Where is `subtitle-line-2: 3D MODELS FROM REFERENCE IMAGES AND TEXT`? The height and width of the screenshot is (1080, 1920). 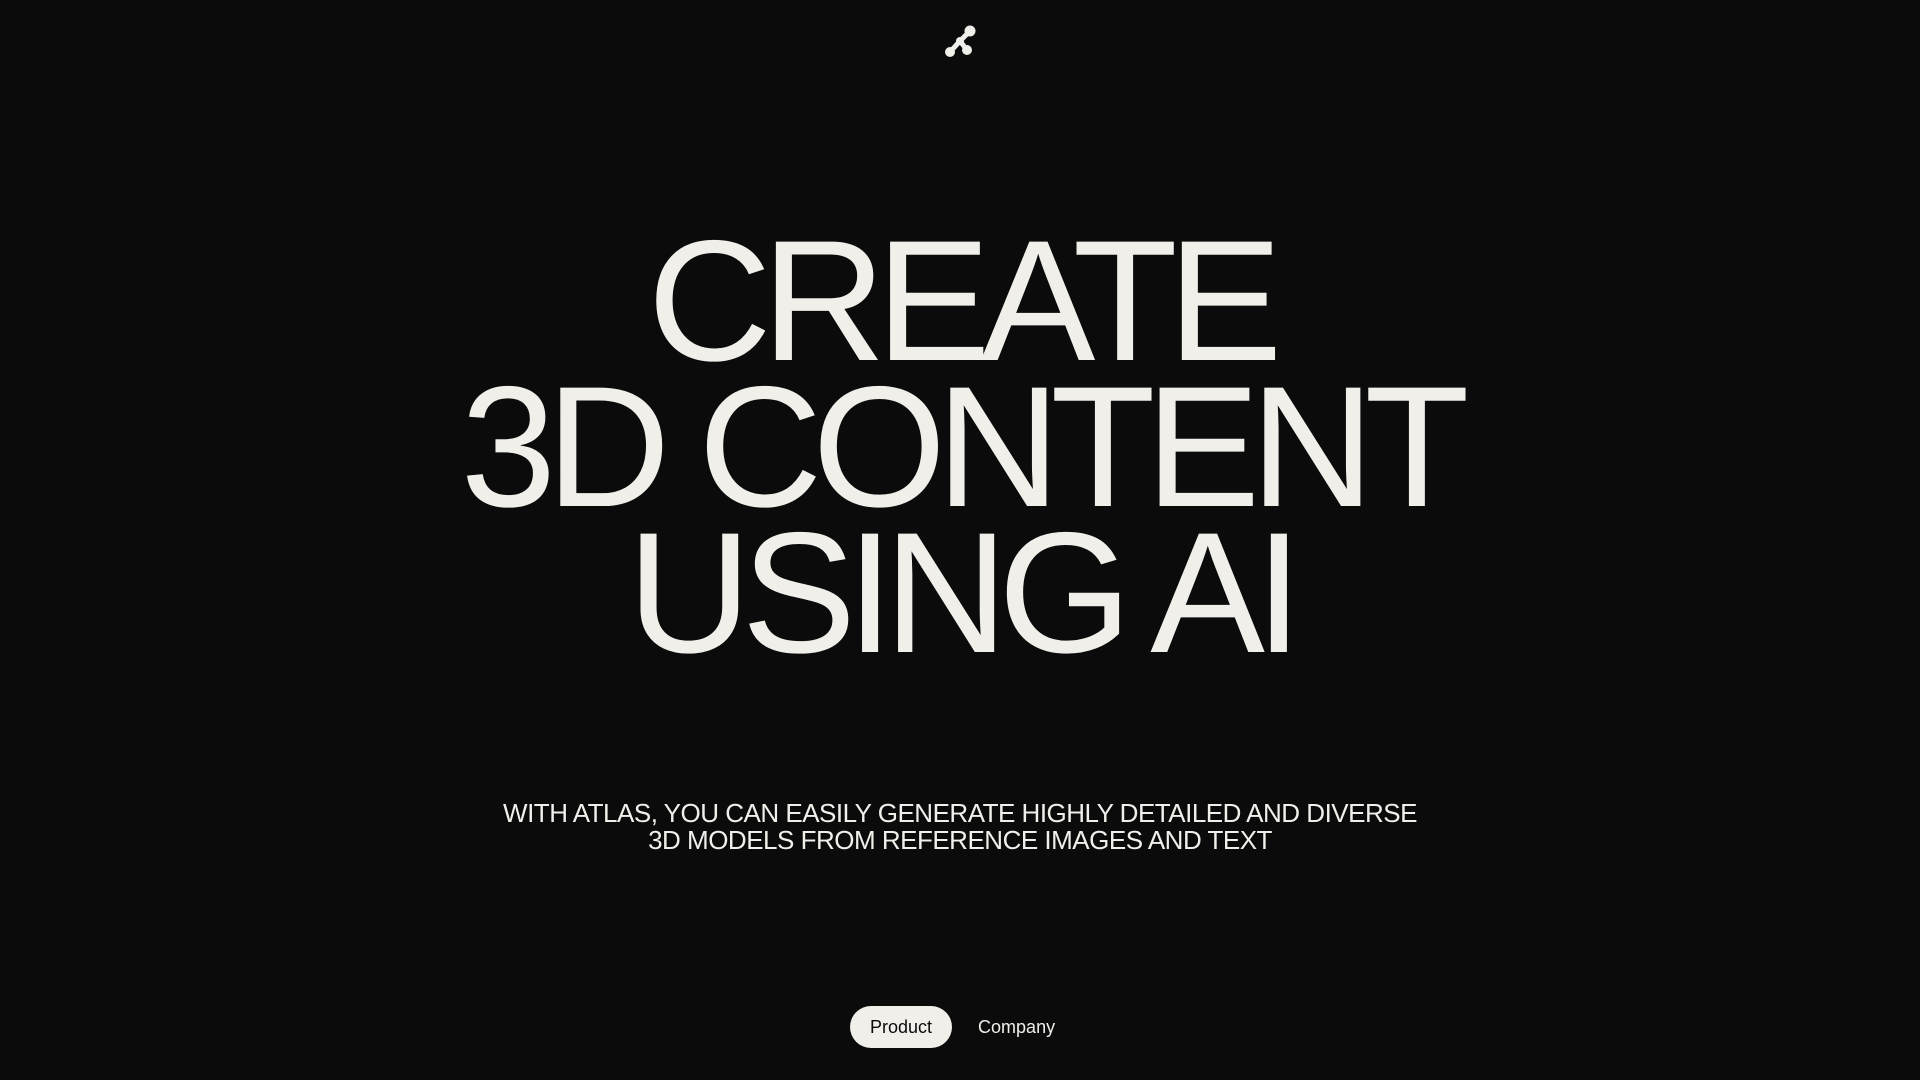
subtitle-line-2: 3D MODELS FROM REFERENCE IMAGES AND TEXT is located at coordinates (960, 840).